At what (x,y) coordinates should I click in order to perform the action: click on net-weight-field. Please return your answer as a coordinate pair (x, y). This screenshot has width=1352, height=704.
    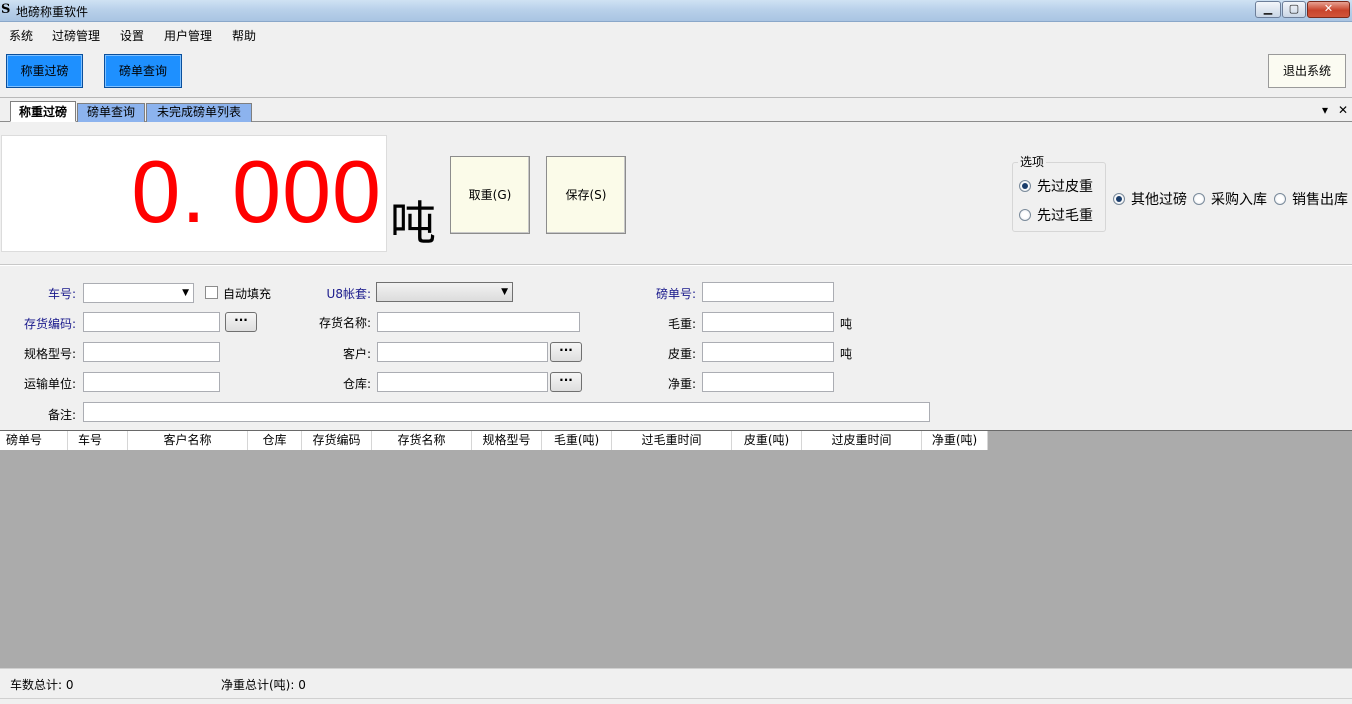
    Looking at the image, I should click on (768, 382).